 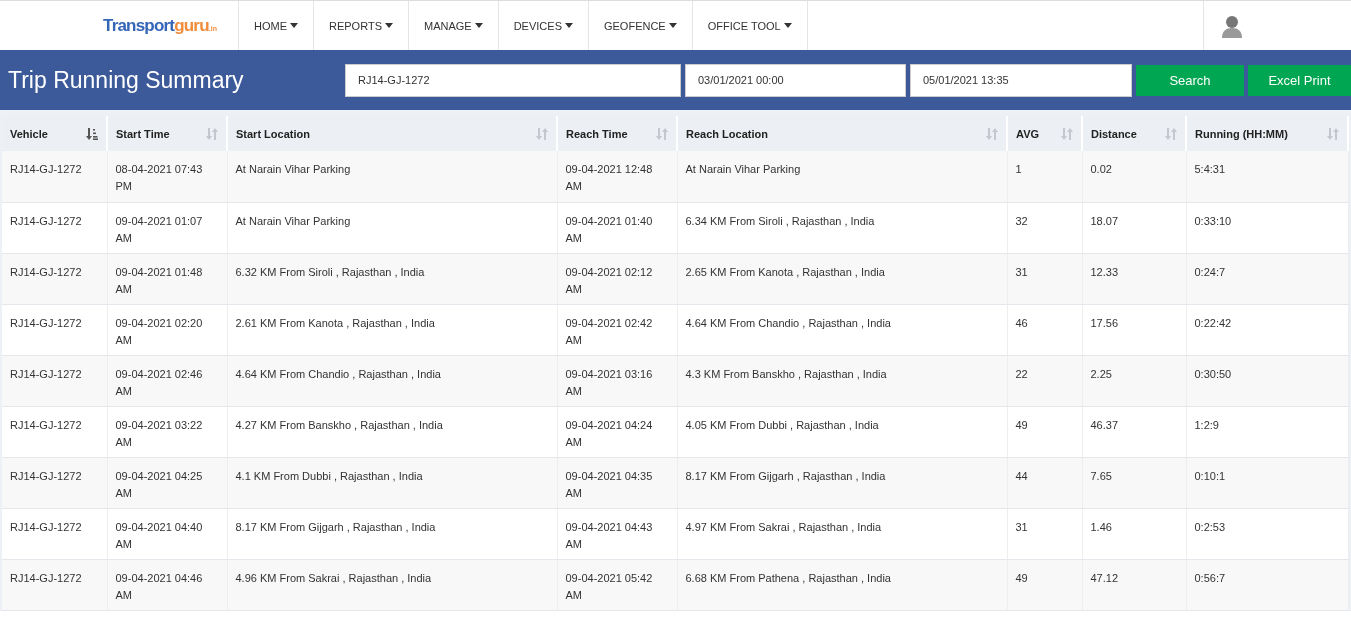 What do you see at coordinates (617, 533) in the screenshot?
I see `table-cell: 09-04-2021 04:43 AM` at bounding box center [617, 533].